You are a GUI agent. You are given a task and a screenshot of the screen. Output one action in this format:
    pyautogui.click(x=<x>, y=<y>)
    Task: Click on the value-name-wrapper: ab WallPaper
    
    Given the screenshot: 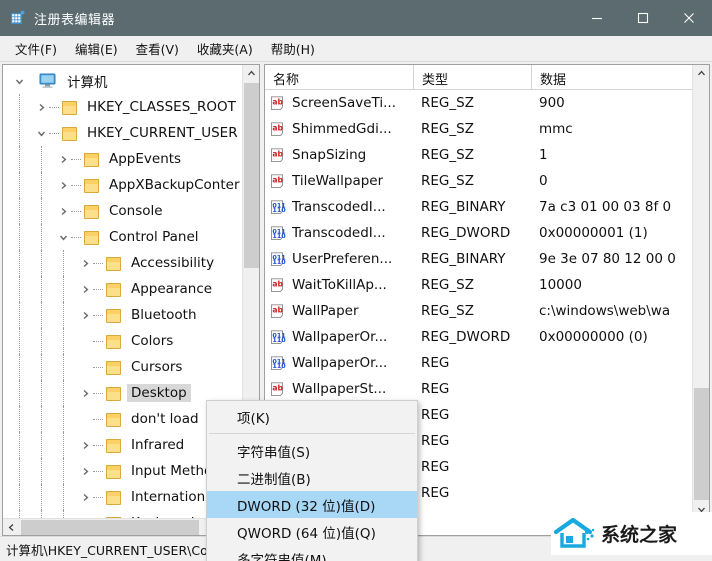 What is the action you would take?
    pyautogui.click(x=315, y=311)
    